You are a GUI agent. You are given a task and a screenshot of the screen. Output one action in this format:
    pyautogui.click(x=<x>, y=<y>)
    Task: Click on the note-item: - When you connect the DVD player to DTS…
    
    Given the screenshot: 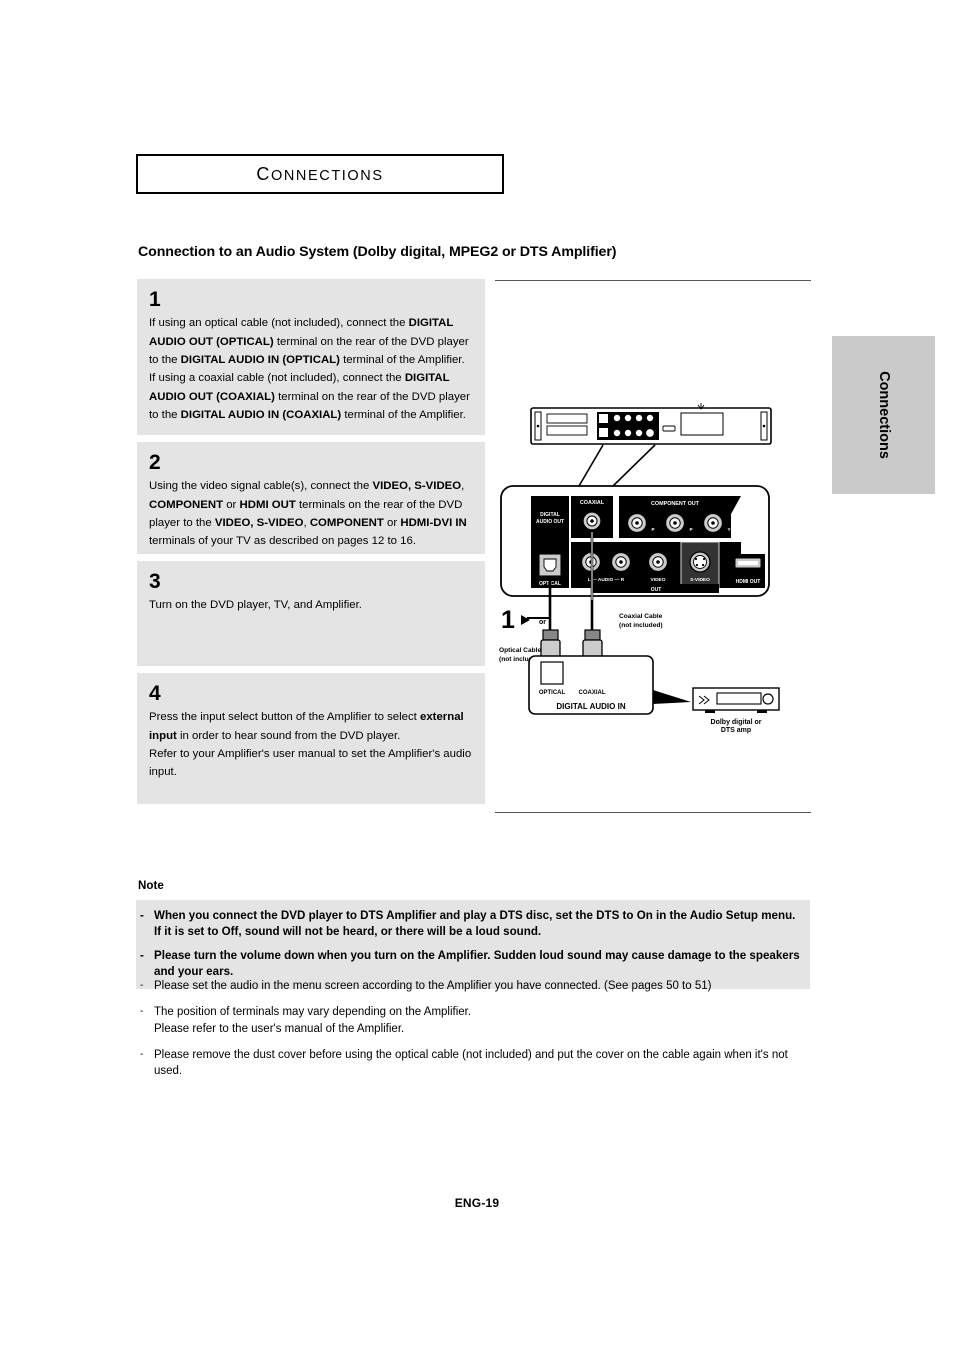 What is the action you would take?
    pyautogui.click(x=473, y=924)
    